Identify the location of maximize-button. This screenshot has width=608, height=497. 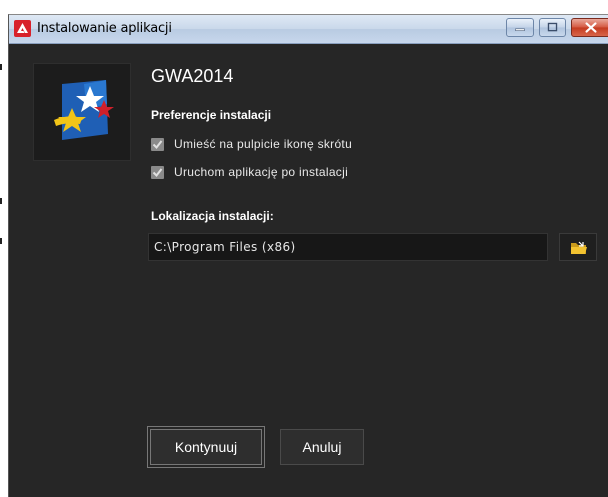
(552, 27).